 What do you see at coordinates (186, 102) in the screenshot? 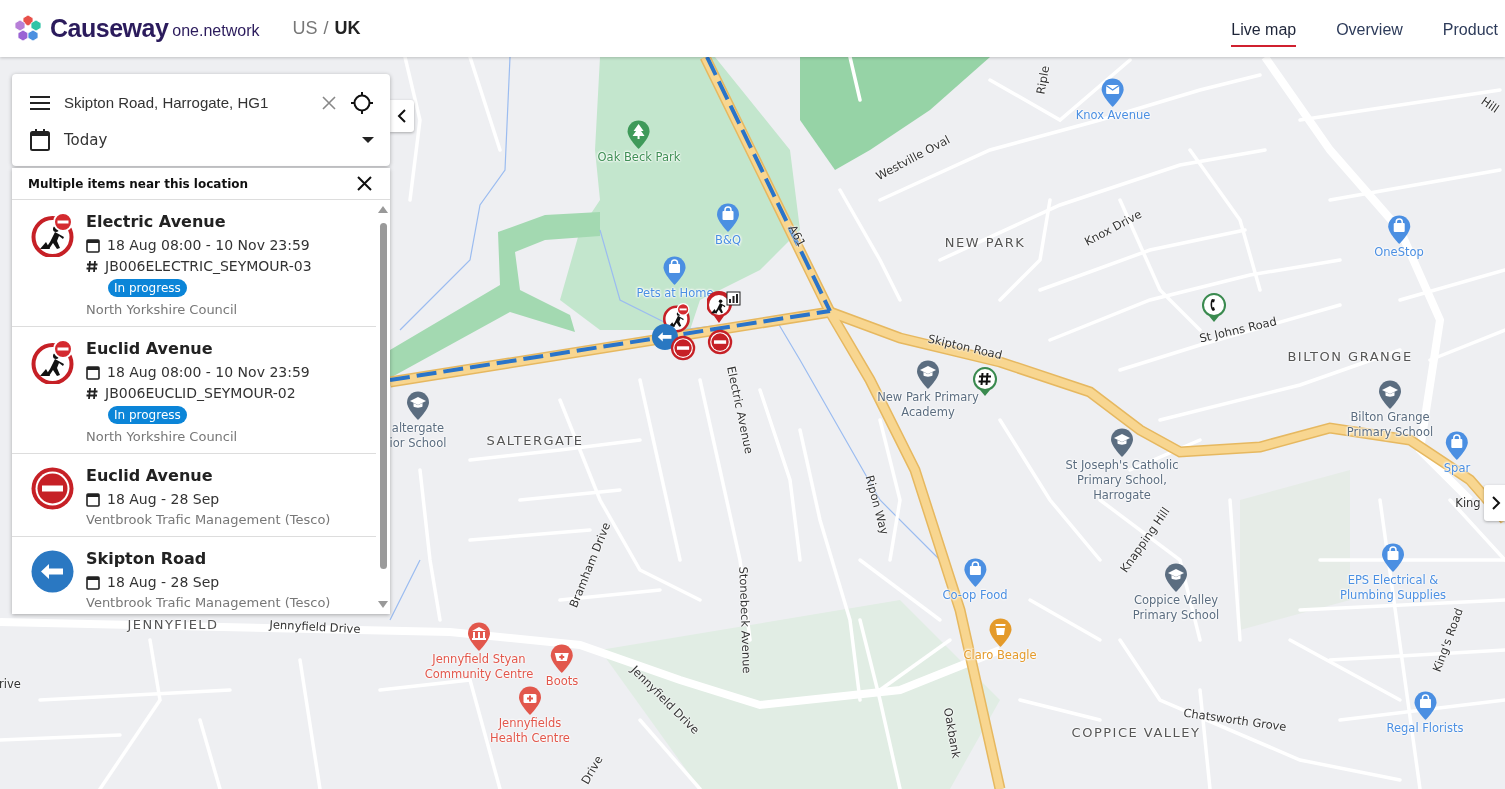
I see `search-field: Skipton Road, Harrogate, HG1` at bounding box center [186, 102].